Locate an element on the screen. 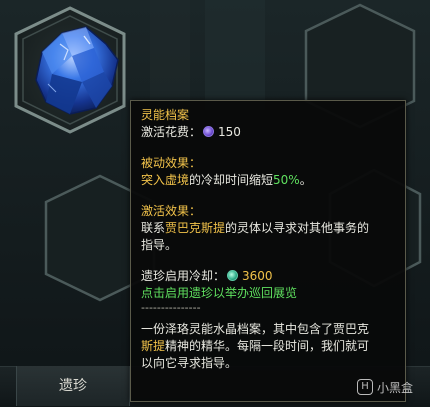  relic-cooldown-row: 遗珍启用冷却： 3600 is located at coordinates (268, 276).